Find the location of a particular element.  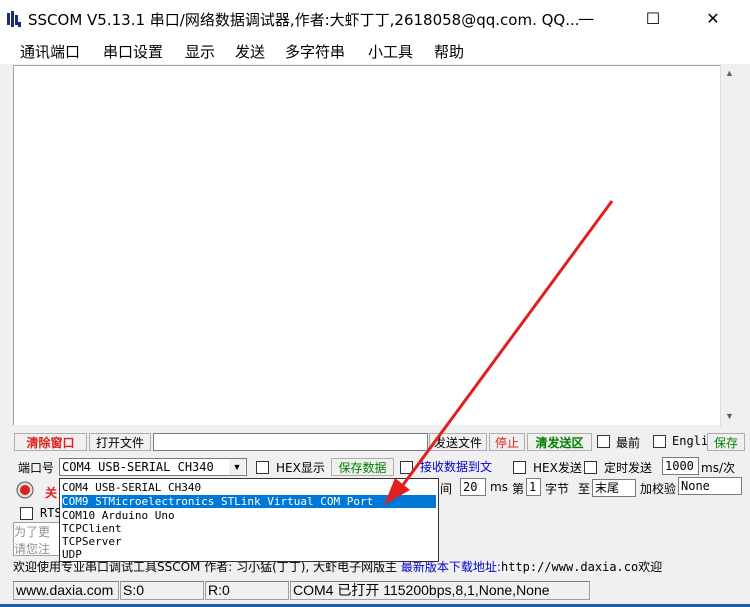

arrow-shaft is located at coordinates (506, 345).